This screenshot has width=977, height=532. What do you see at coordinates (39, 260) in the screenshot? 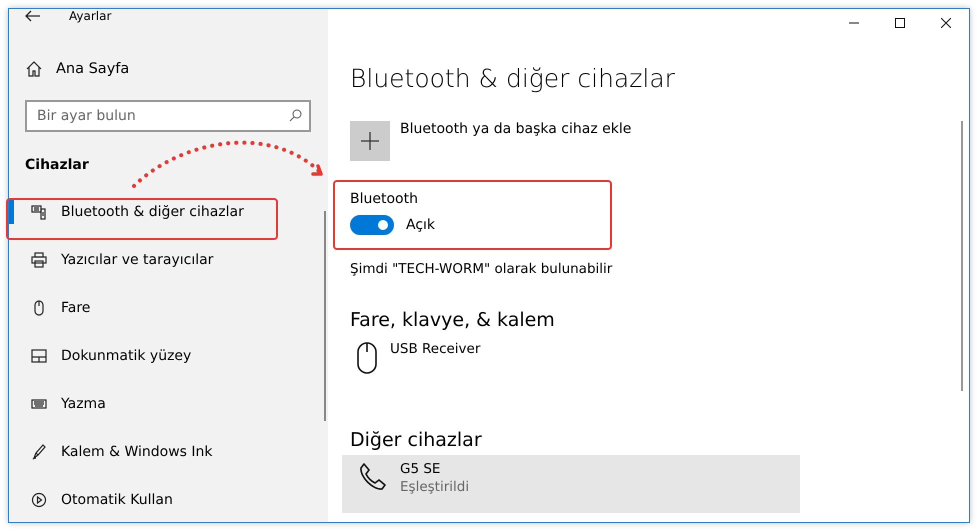
I see `printer-icon` at bounding box center [39, 260].